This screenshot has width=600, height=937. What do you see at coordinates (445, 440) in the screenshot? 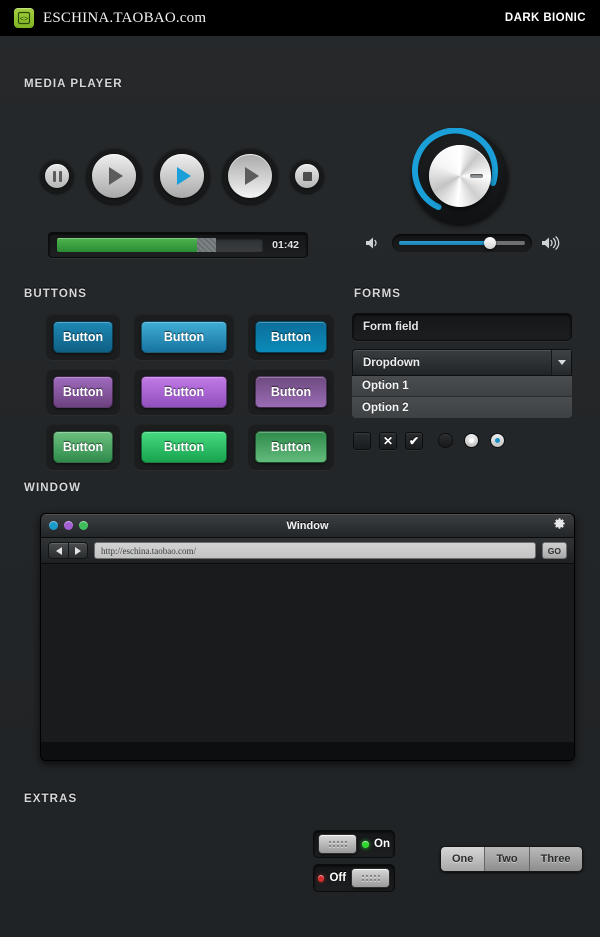
I see `radio-empty` at bounding box center [445, 440].